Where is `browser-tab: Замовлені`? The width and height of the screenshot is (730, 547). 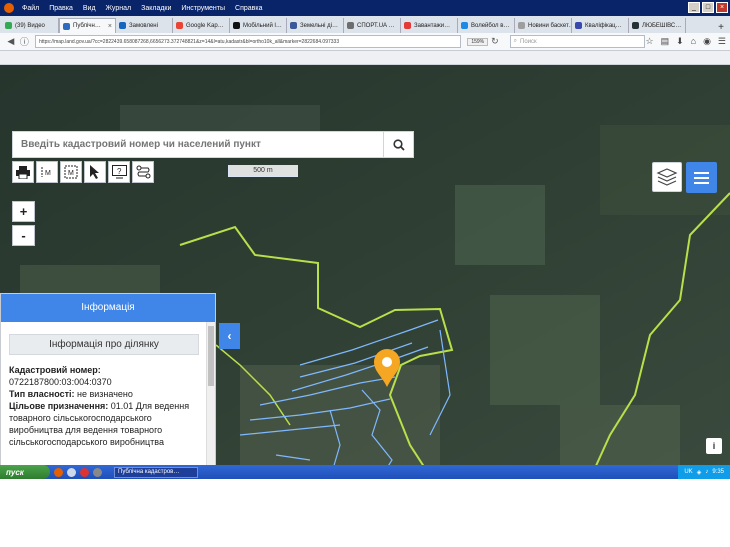
browser-tab: Замовлені is located at coordinates (144, 25).